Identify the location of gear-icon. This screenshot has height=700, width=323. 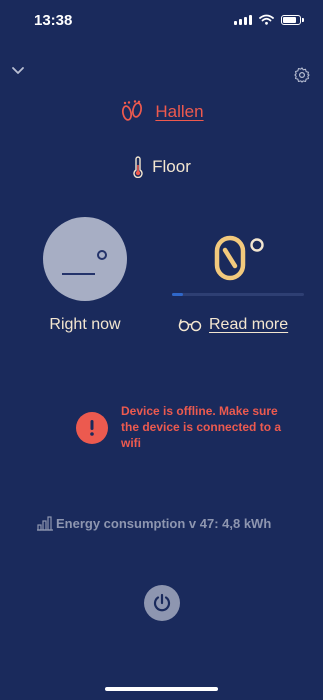
(302, 75).